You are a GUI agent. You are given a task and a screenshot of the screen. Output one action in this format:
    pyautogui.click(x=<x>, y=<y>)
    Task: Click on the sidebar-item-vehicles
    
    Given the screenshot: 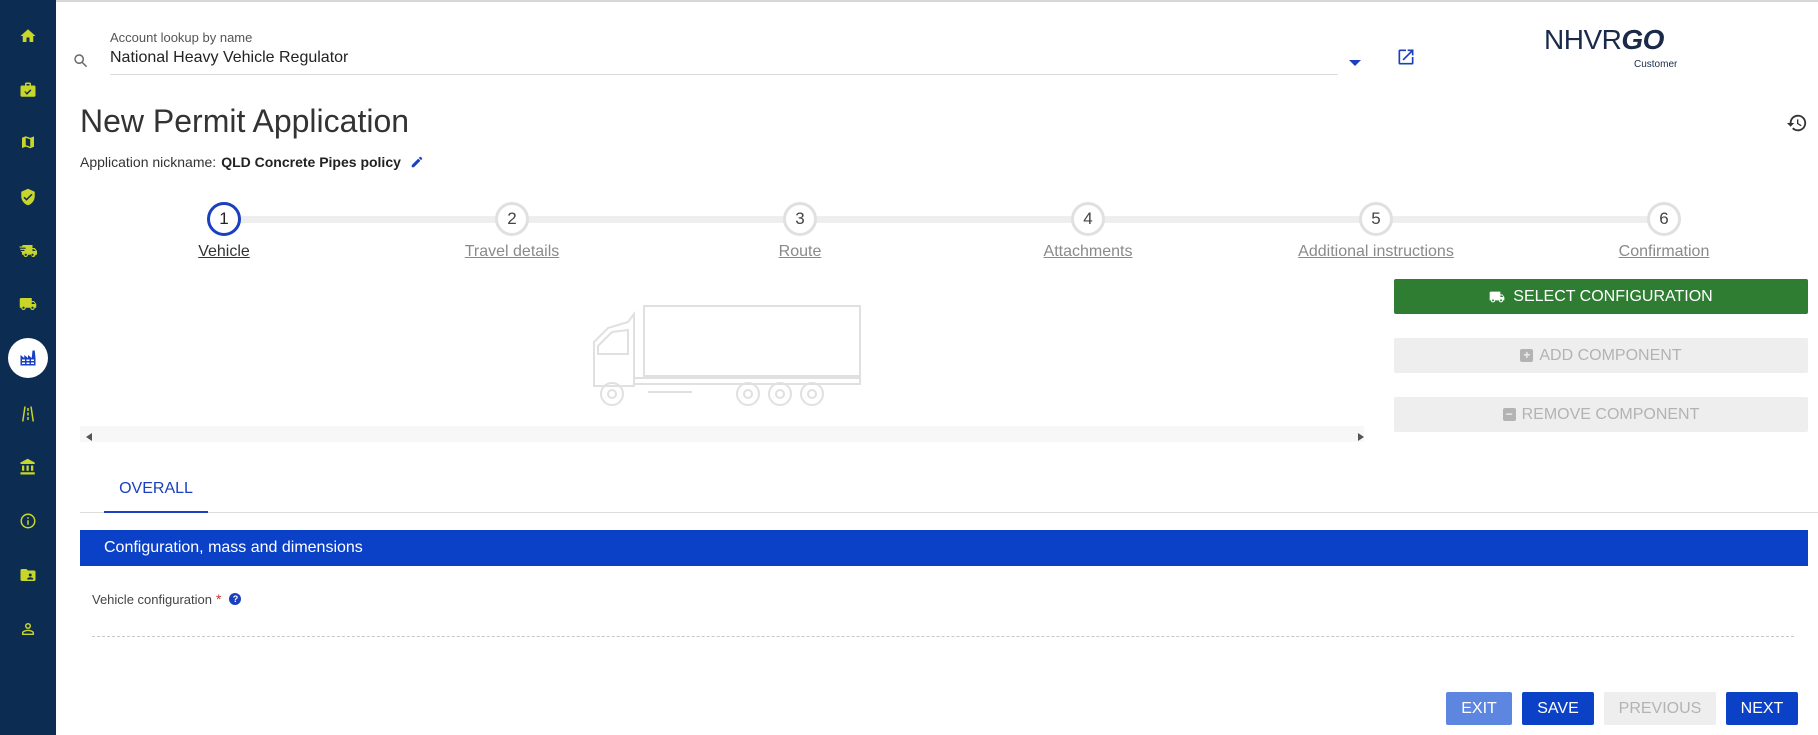 What is the action you would take?
    pyautogui.click(x=28, y=304)
    